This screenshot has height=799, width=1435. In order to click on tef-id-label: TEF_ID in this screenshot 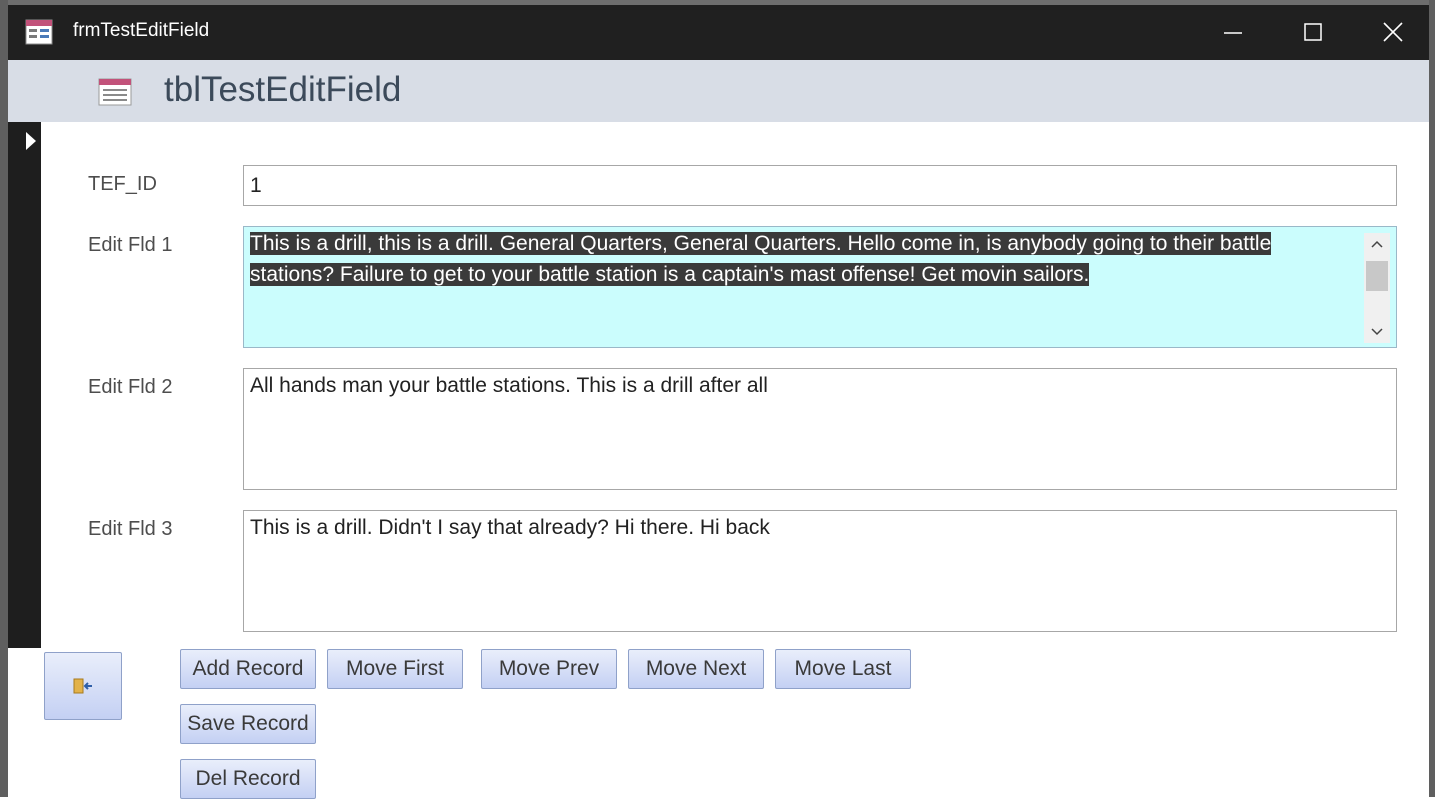, I will do `click(122, 184)`.